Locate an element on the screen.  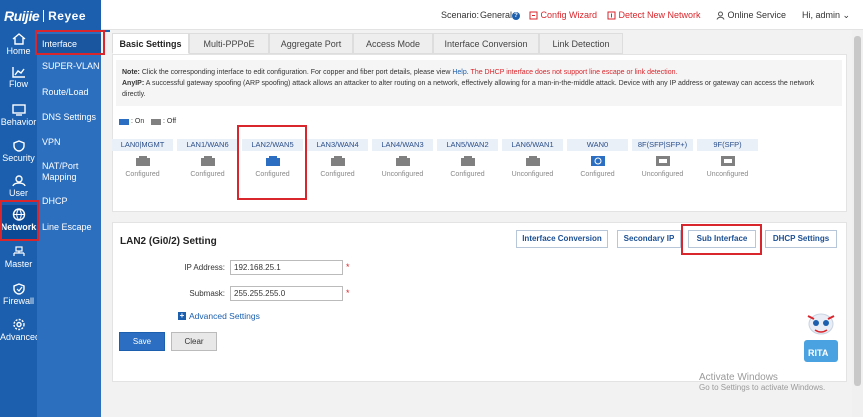
nav-label: Firewall is located at coordinates (18, 301).